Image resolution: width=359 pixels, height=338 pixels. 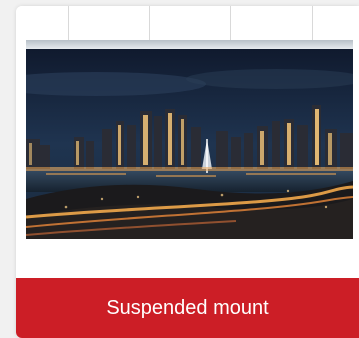 I want to click on product-label: Suspended mount, so click(x=187, y=307).